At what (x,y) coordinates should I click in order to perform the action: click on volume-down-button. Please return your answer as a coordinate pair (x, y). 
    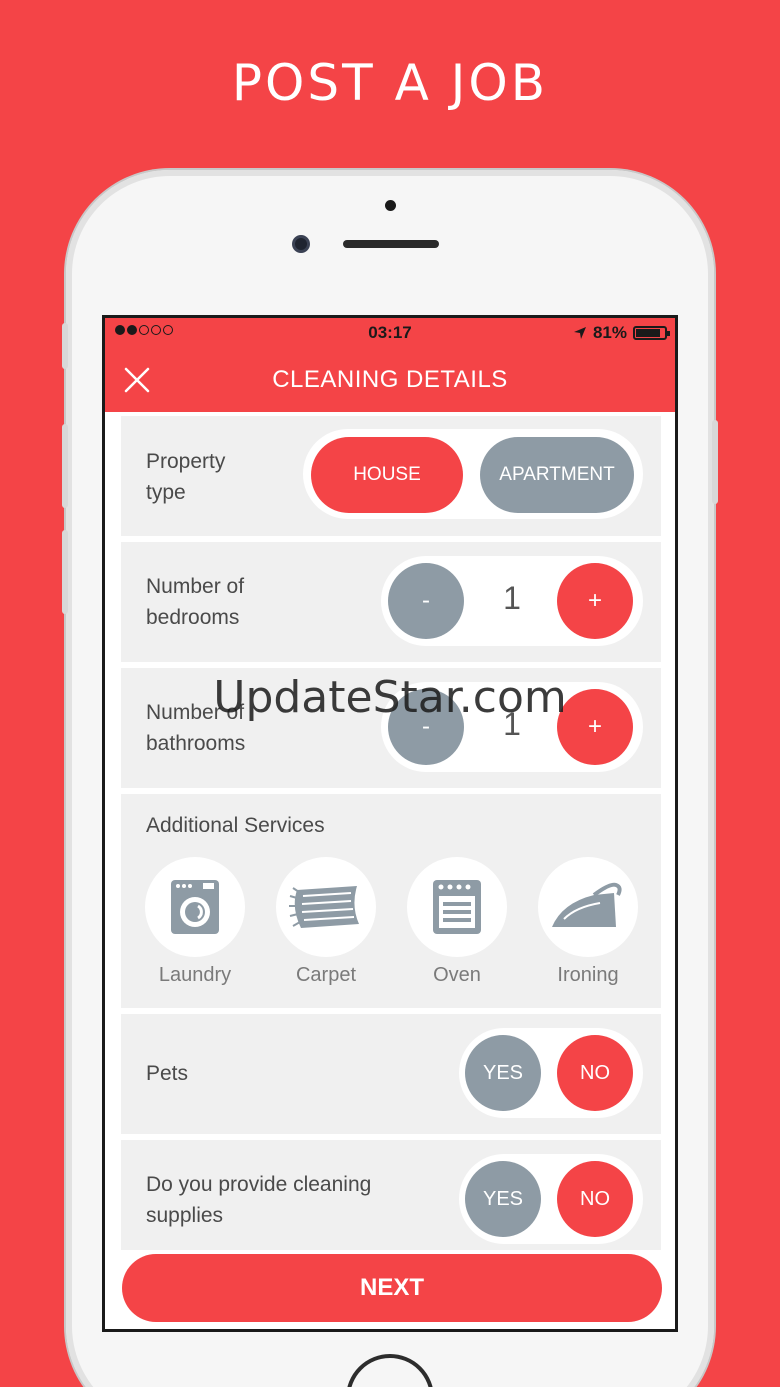
    Looking at the image, I should click on (65, 572).